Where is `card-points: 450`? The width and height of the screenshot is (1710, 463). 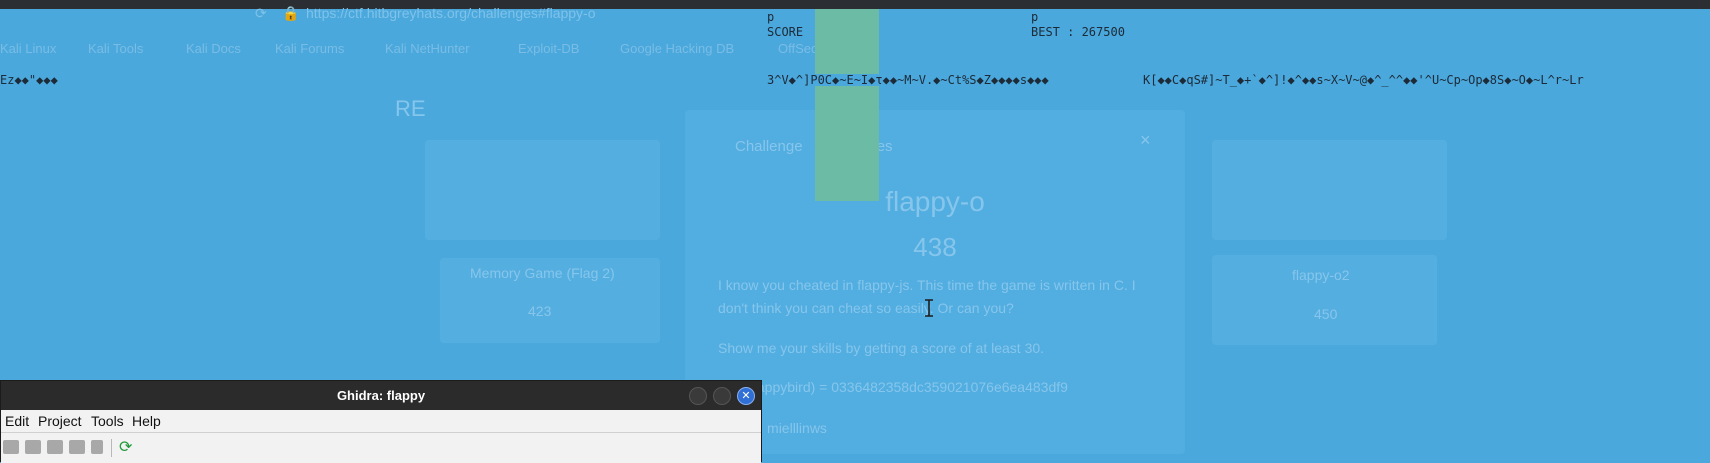
card-points: 450 is located at coordinates (1326, 314).